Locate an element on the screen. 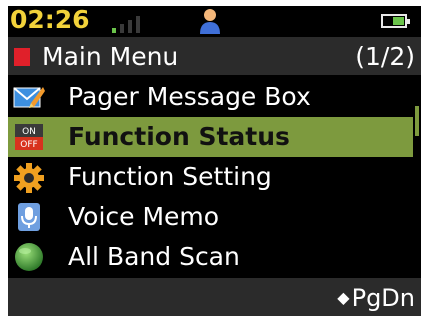  status-bar: 02:26 is located at coordinates (214, 21).